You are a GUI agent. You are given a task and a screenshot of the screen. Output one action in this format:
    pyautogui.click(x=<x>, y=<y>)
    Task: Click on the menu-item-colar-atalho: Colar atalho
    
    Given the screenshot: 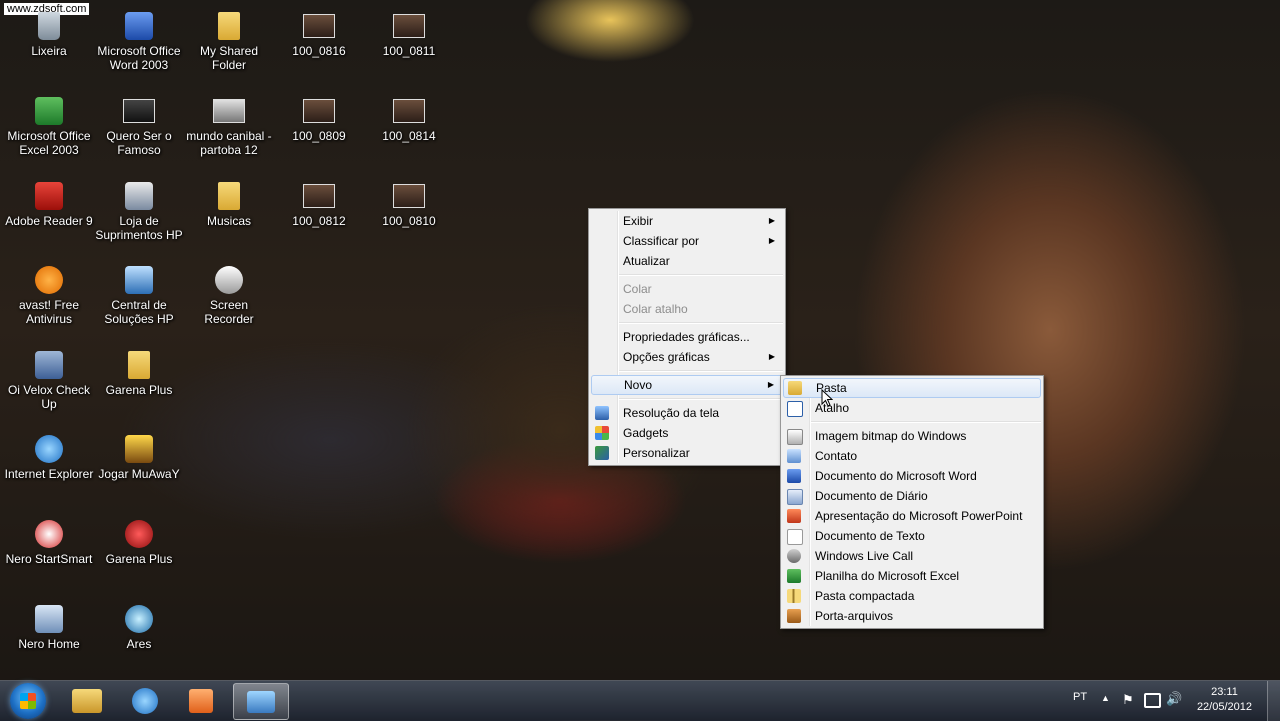 What is the action you would take?
    pyautogui.click(x=655, y=309)
    